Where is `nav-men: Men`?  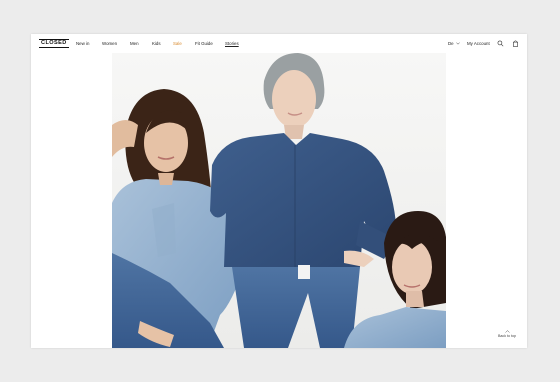
nav-men: Men is located at coordinates (134, 44).